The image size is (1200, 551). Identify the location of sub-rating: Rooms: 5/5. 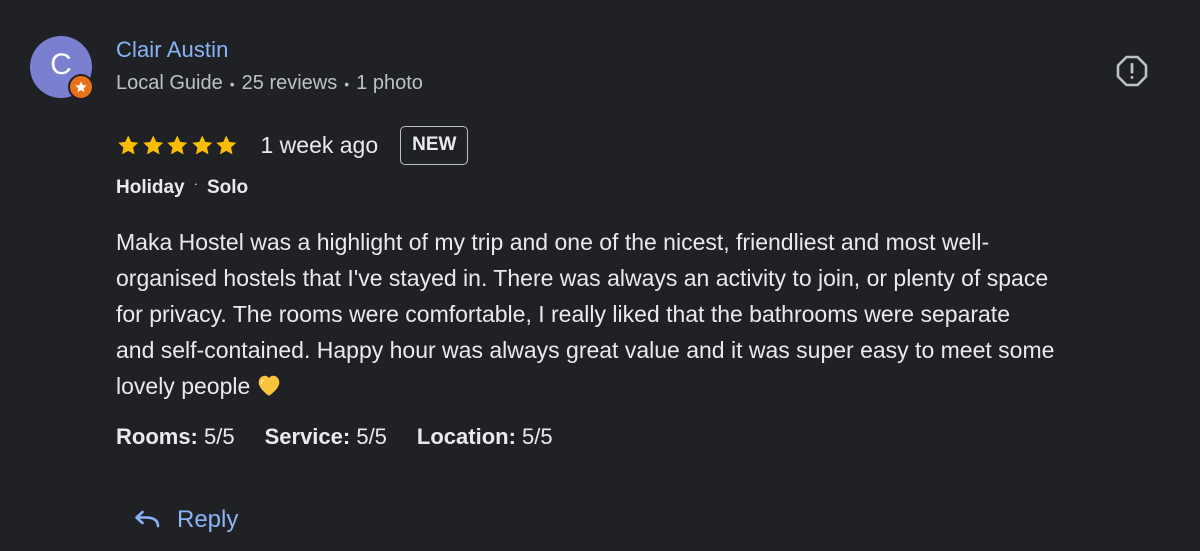
(175, 437).